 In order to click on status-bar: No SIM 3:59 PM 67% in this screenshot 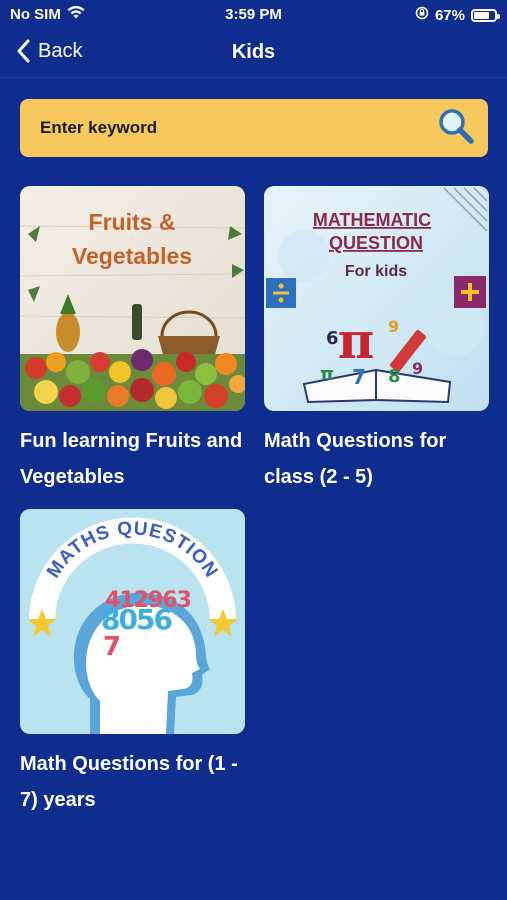, I will do `click(253, 15)`.